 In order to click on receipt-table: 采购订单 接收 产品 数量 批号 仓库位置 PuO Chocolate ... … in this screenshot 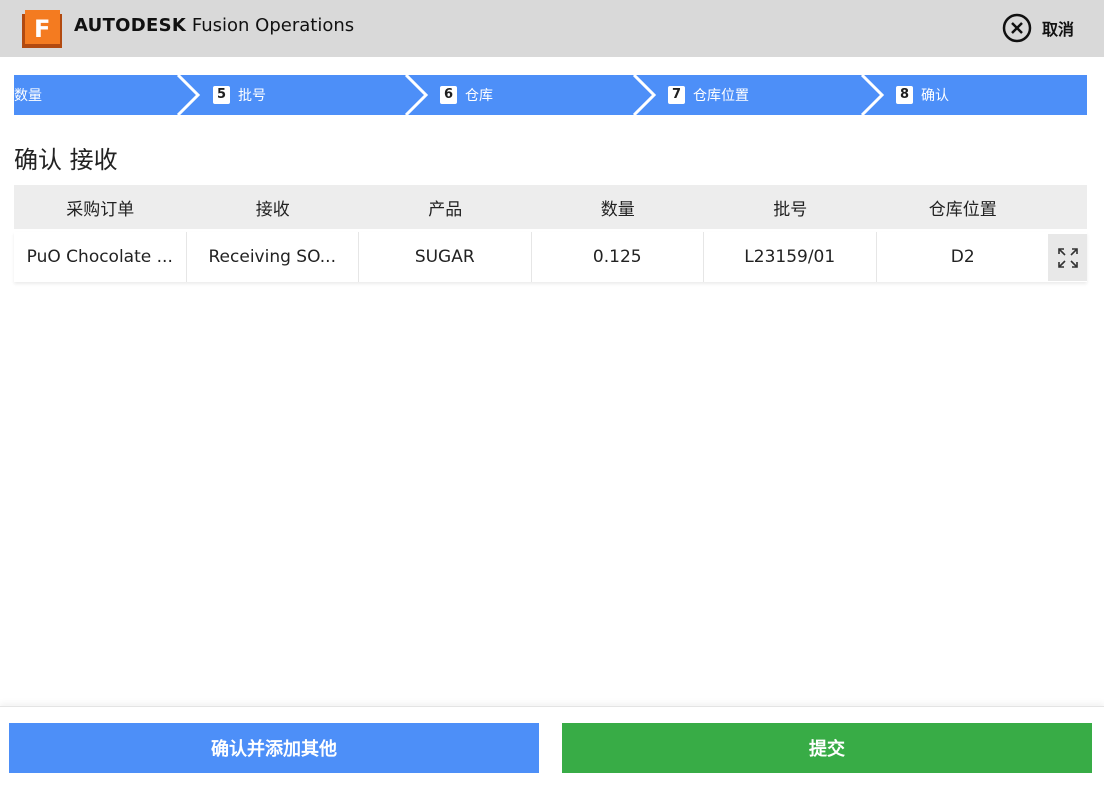, I will do `click(550, 233)`.